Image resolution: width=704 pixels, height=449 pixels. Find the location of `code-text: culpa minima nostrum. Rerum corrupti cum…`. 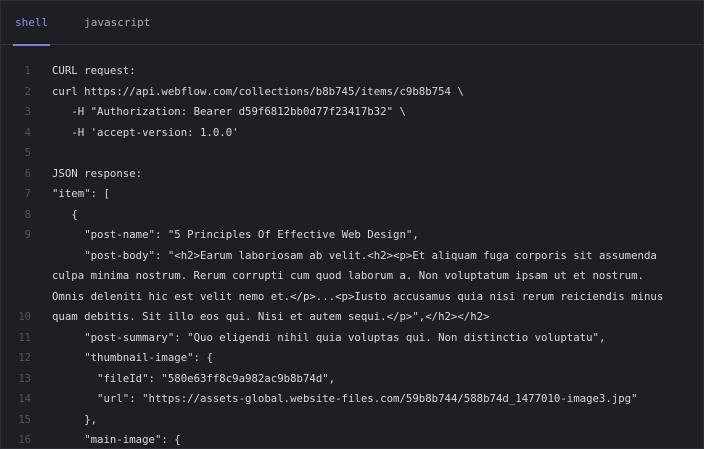

code-text: culpa minima nostrum. Rerum corrupti cum… is located at coordinates (348, 275).